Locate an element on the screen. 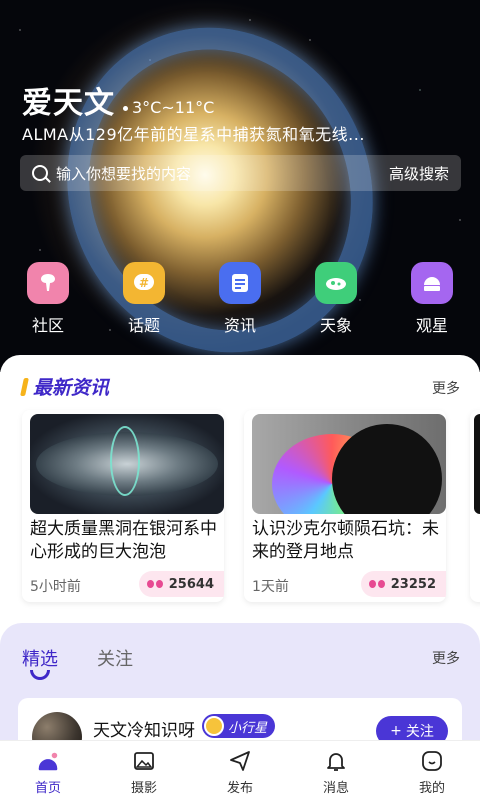  tree-icon is located at coordinates (48, 283).